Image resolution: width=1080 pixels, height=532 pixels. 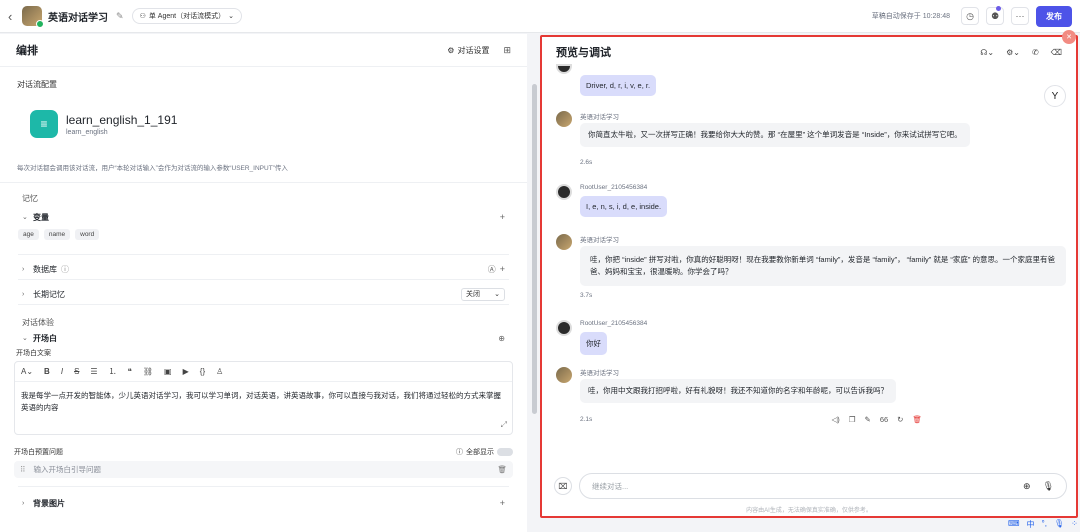 I want to click on phone-icon: ✆, so click(x=1035, y=52).